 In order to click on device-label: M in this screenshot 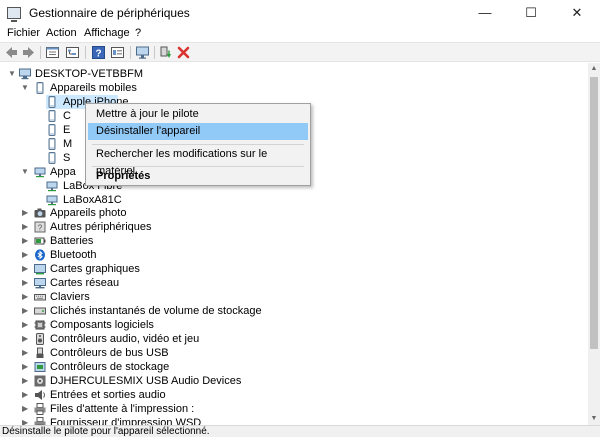, I will do `click(68, 144)`.